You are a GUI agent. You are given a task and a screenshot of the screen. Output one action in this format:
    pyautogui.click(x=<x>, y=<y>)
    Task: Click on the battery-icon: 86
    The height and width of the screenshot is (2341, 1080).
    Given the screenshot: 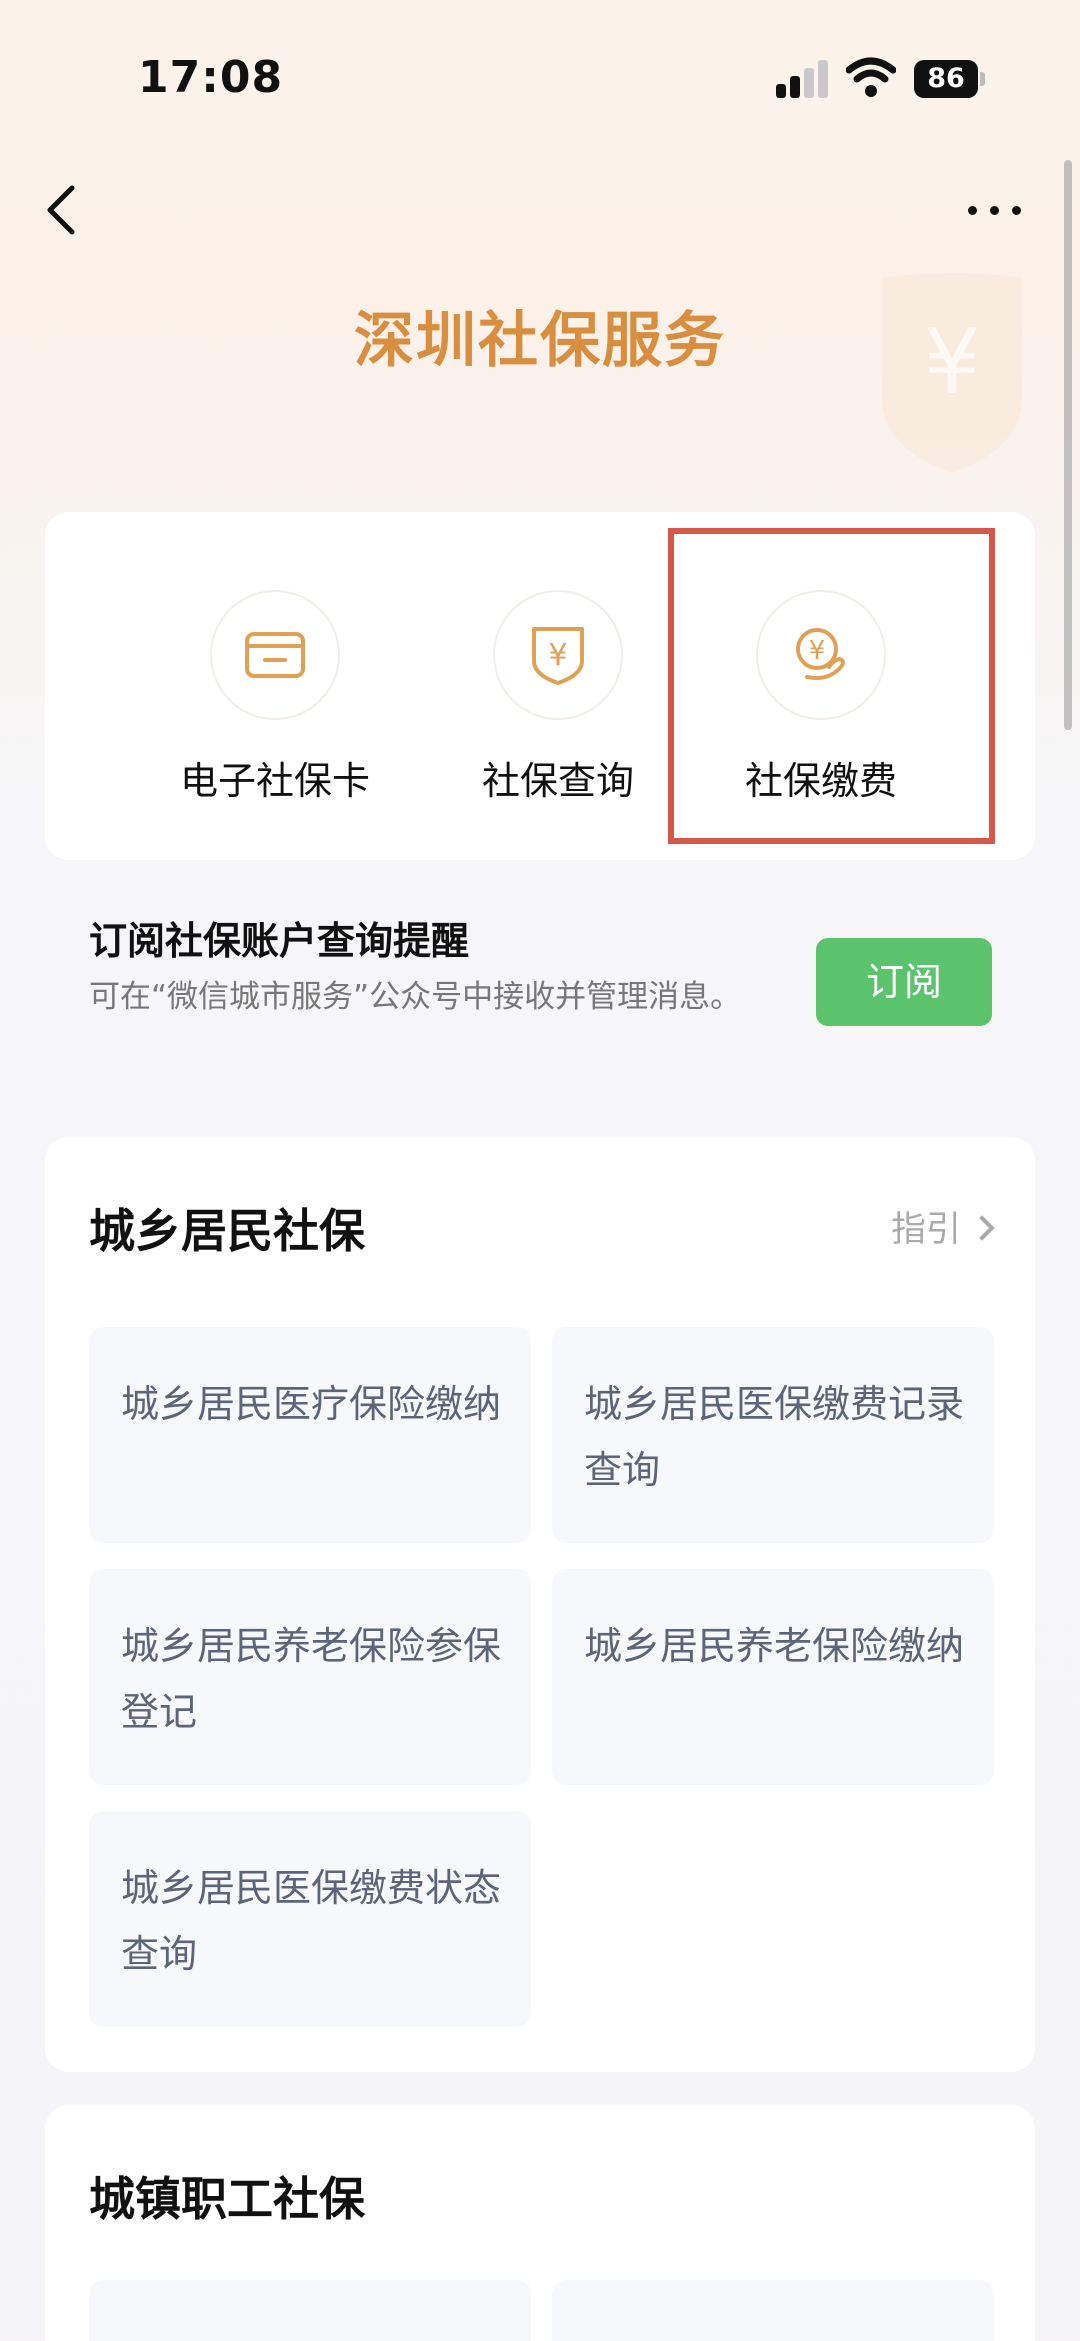 What is the action you would take?
    pyautogui.click(x=950, y=79)
    